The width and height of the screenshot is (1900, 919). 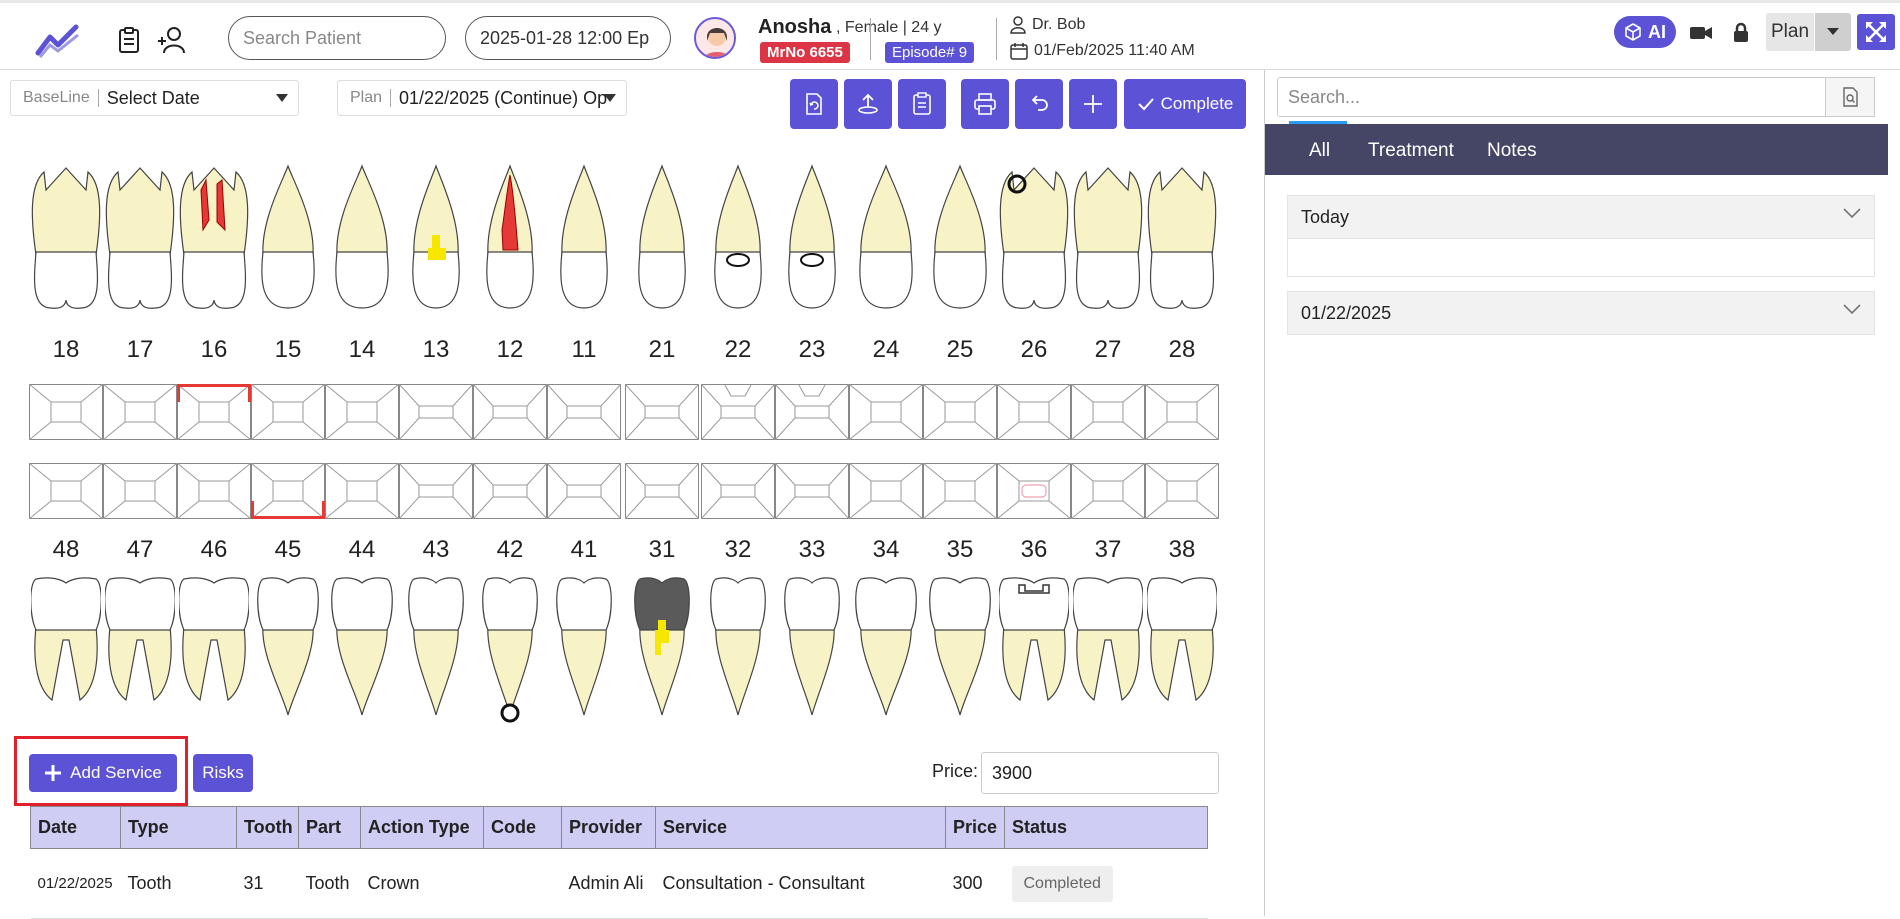 I want to click on status-badge: Completed, so click(x=1062, y=883).